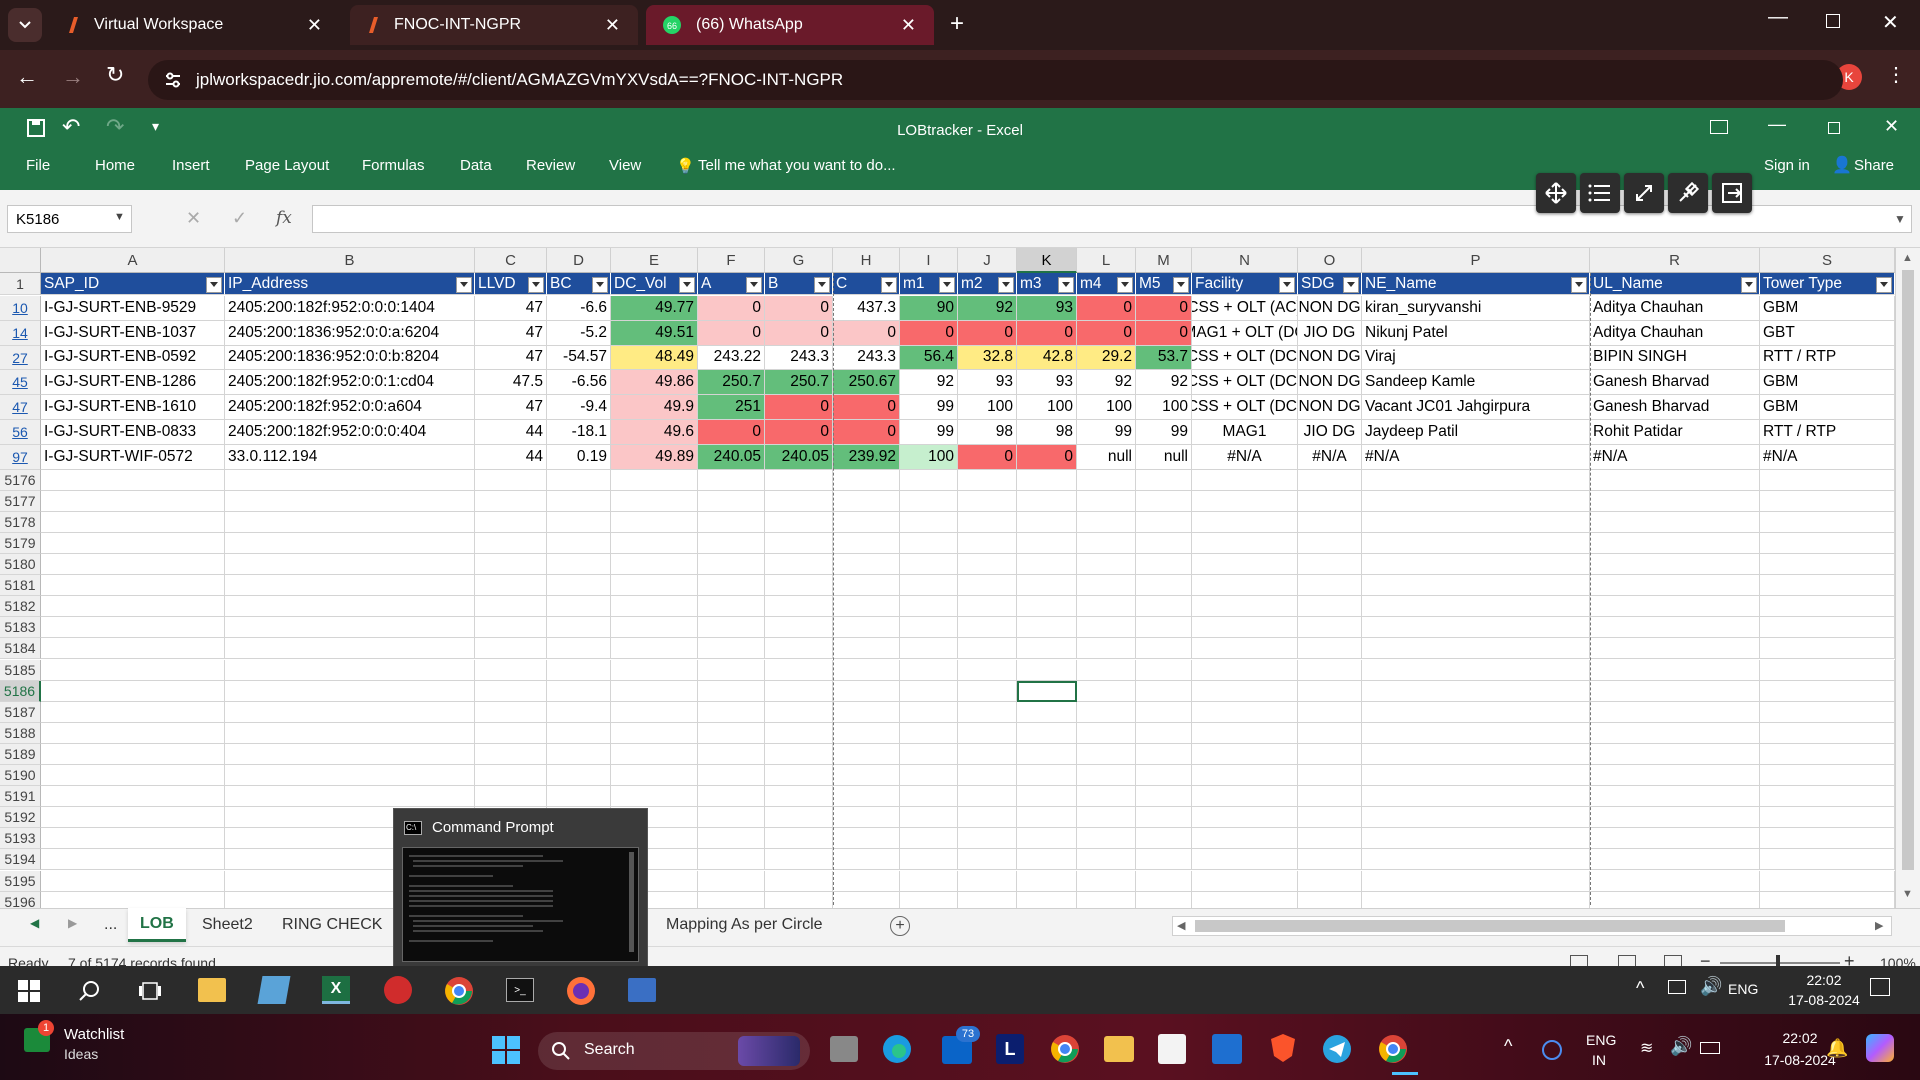  What do you see at coordinates (579, 333) in the screenshot?
I see `table-cell: -5.2` at bounding box center [579, 333].